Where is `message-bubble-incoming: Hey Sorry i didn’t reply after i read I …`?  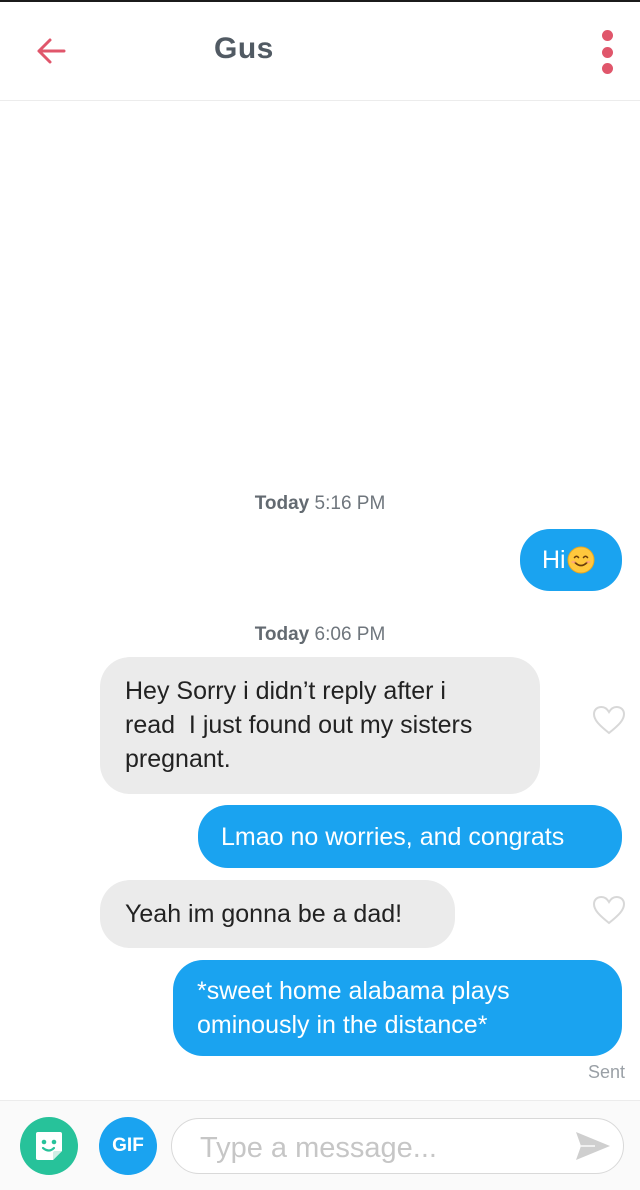
message-bubble-incoming: Hey Sorry i didn’t reply after i read I … is located at coordinates (320, 725).